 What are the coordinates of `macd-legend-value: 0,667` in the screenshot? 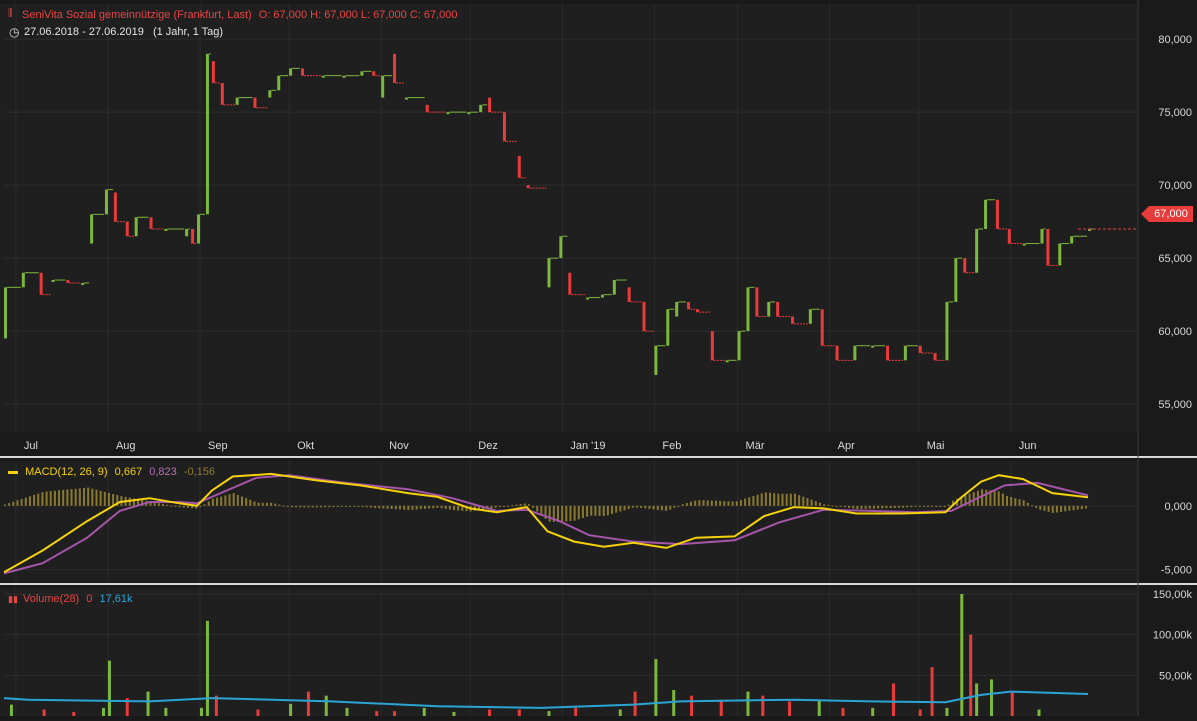 It's located at (128, 472).